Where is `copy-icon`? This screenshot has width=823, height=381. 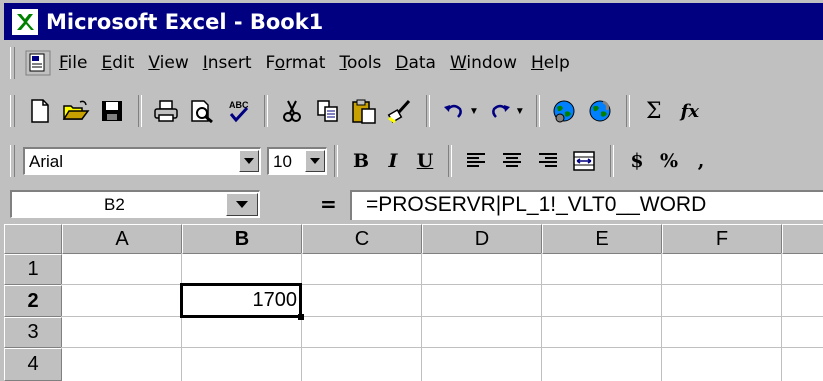
copy-icon is located at coordinates (328, 111).